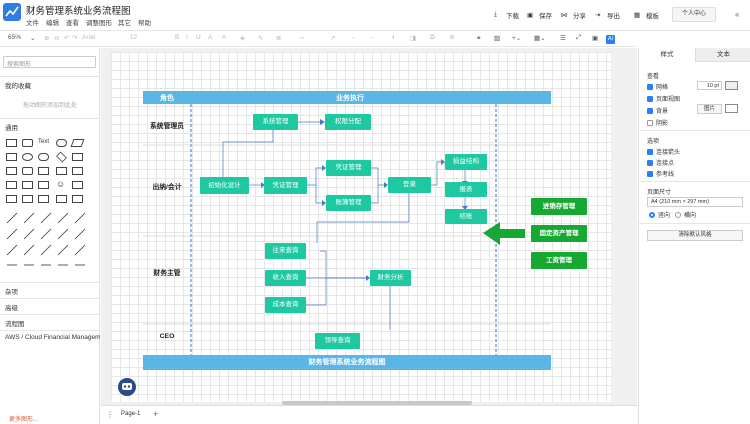  What do you see at coordinates (409, 185) in the screenshot?
I see `node-login: 登录` at bounding box center [409, 185].